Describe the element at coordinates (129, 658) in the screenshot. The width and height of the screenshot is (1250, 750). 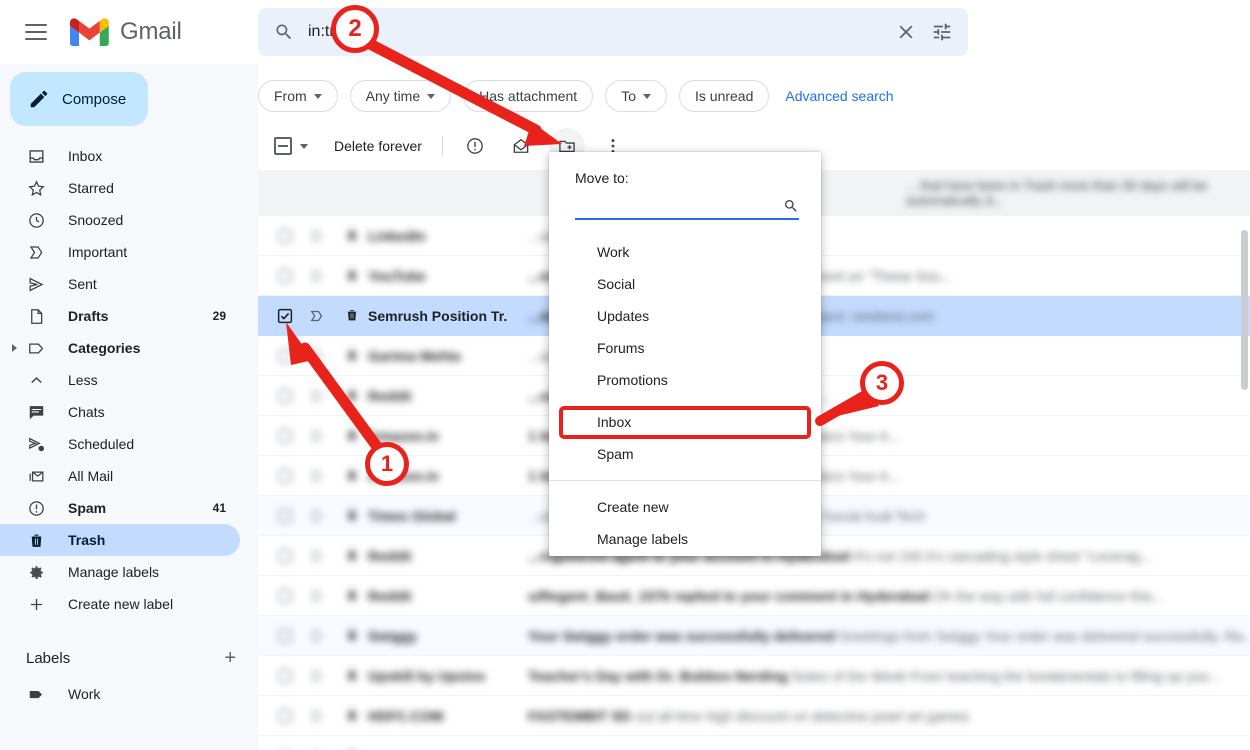
I see `labels-section-header: Labels +` at that location.